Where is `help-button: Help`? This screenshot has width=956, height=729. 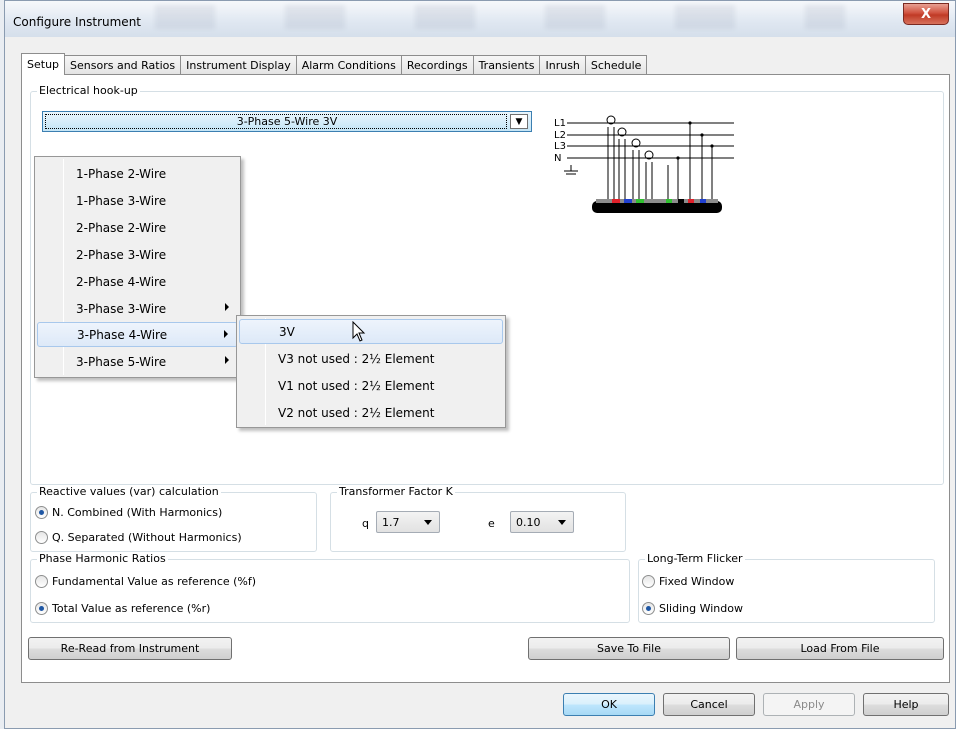
help-button: Help is located at coordinates (906, 704).